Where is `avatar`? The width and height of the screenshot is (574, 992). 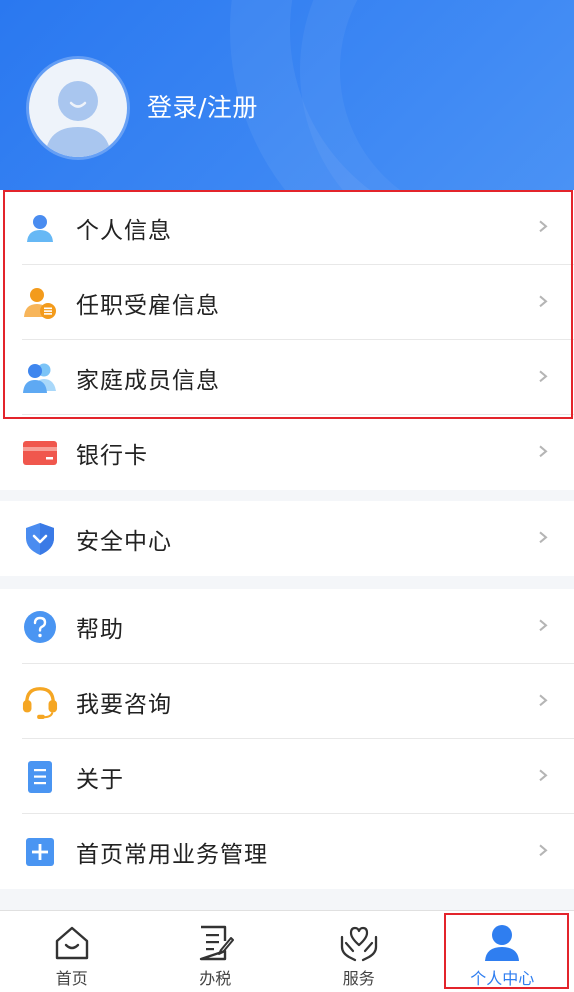 avatar is located at coordinates (78, 108).